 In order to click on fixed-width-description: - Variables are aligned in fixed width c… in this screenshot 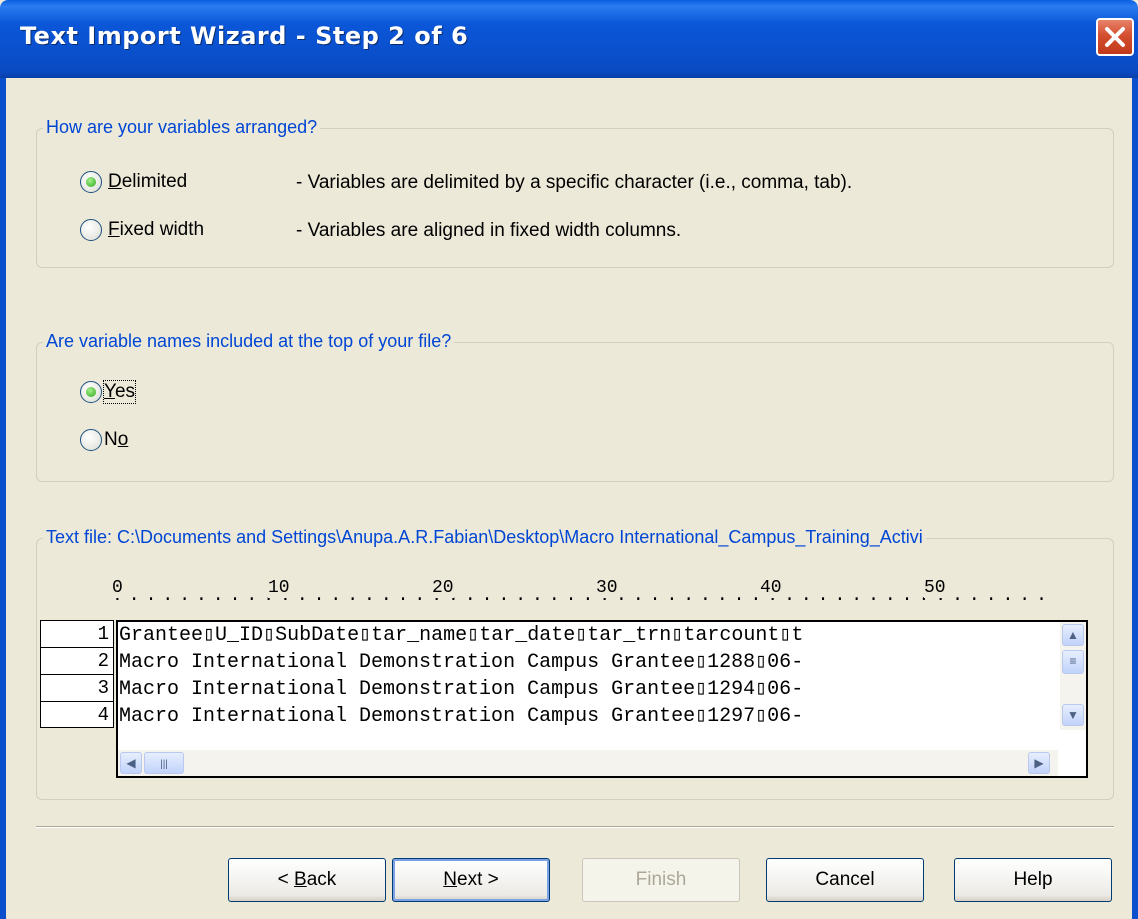, I will do `click(489, 230)`.